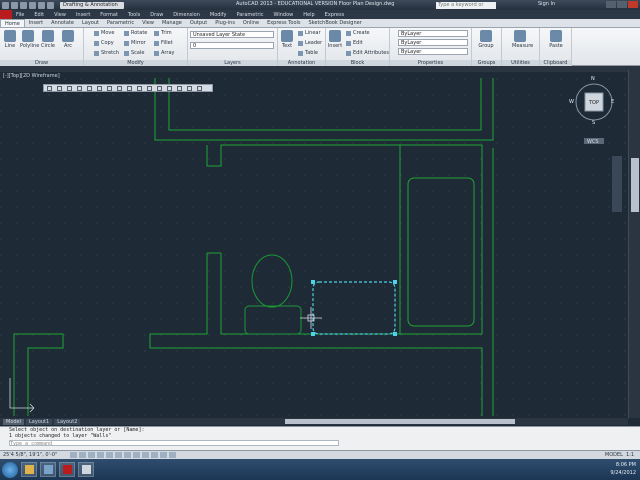 Image resolution: width=640 pixels, height=480 pixels. What do you see at coordinates (10, 469) in the screenshot?
I see `start-button-icon` at bounding box center [10, 469].